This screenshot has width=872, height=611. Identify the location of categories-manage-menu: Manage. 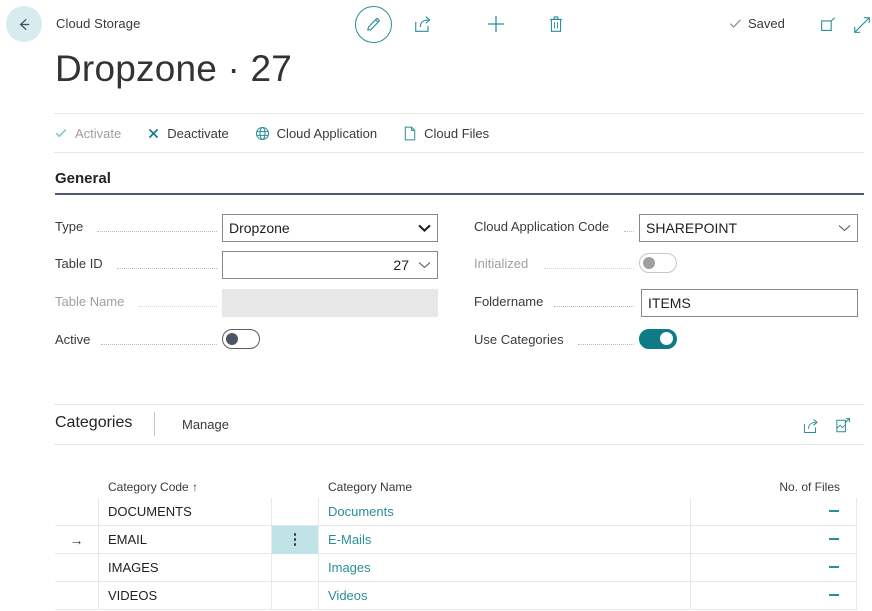
(205, 424).